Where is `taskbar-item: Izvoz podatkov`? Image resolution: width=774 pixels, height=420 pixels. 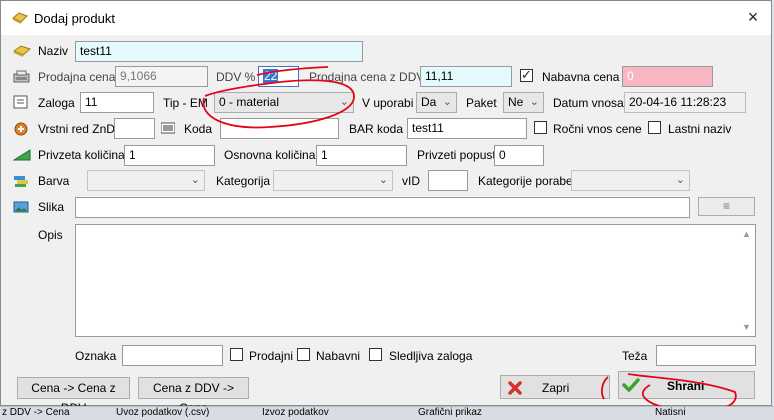 taskbar-item: Izvoz podatkov is located at coordinates (317, 412).